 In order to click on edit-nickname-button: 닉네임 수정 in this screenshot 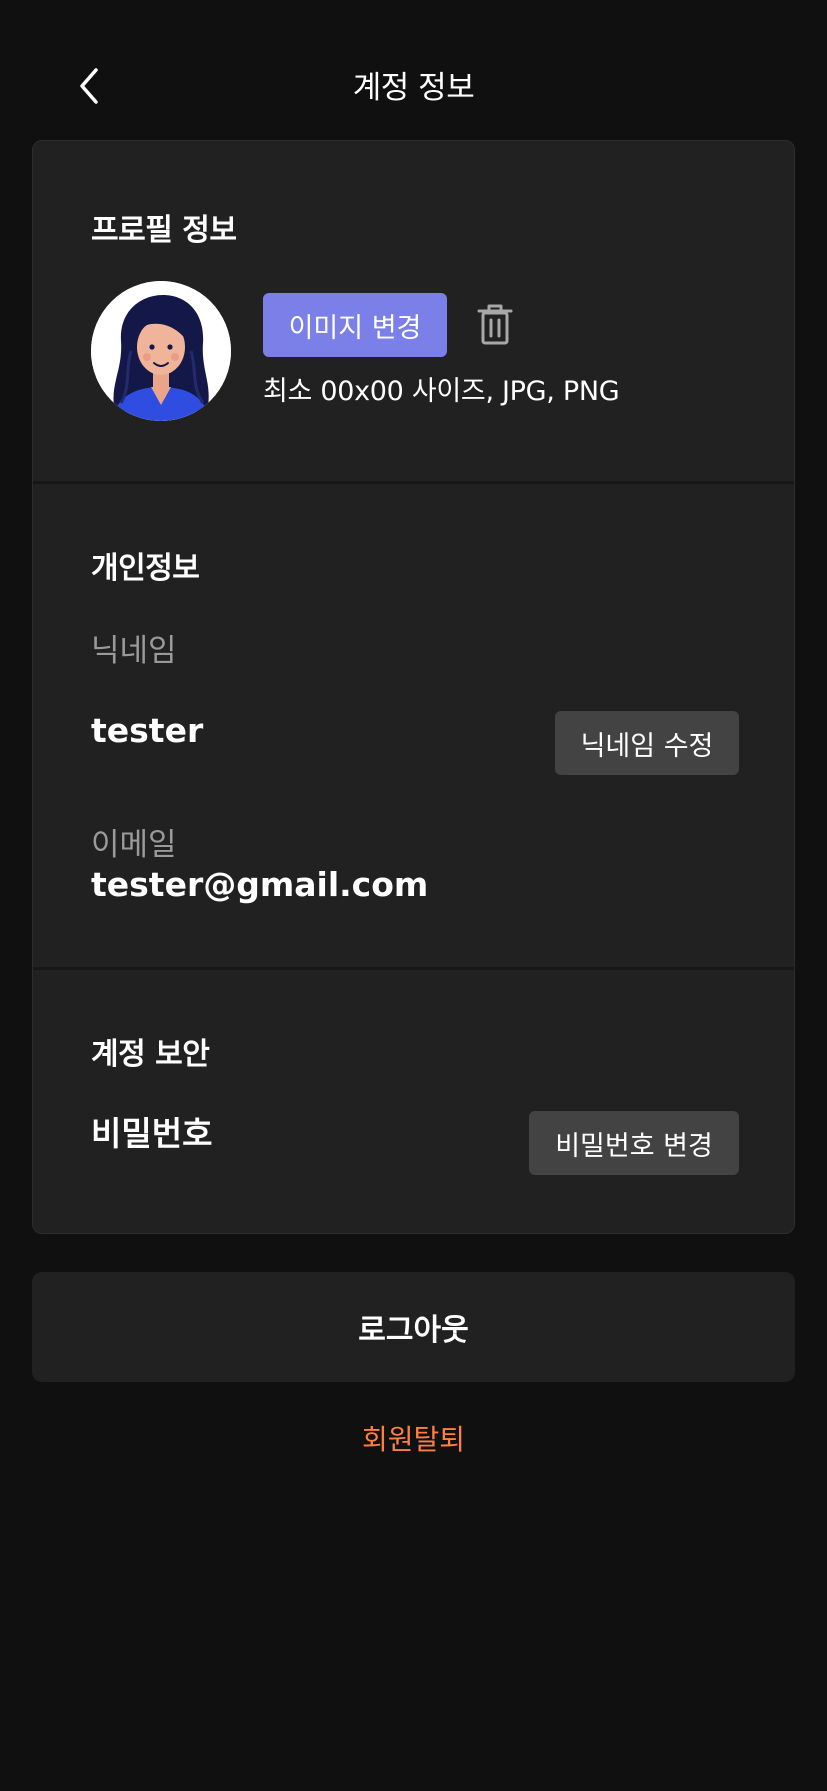, I will do `click(647, 743)`.